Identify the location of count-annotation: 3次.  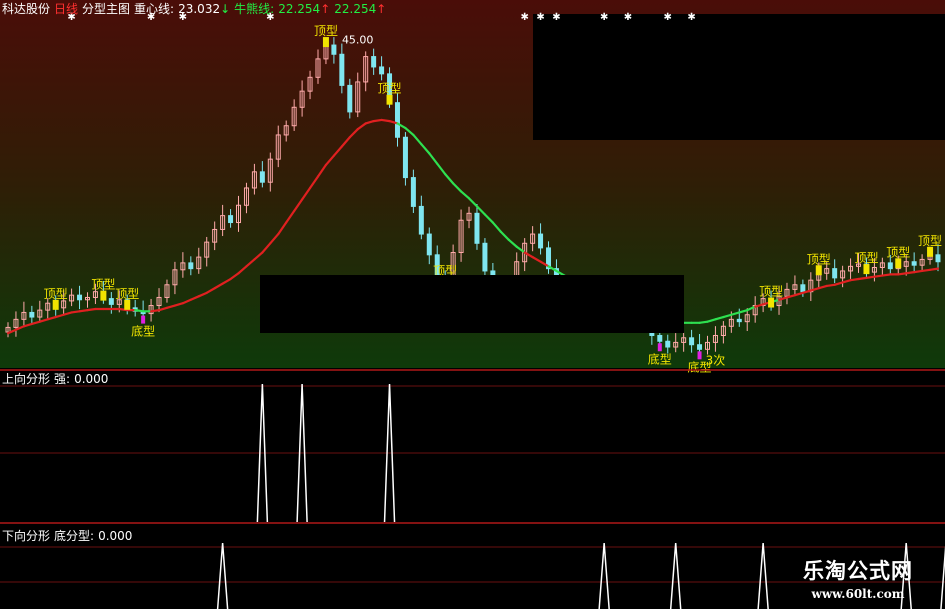
(716, 360).